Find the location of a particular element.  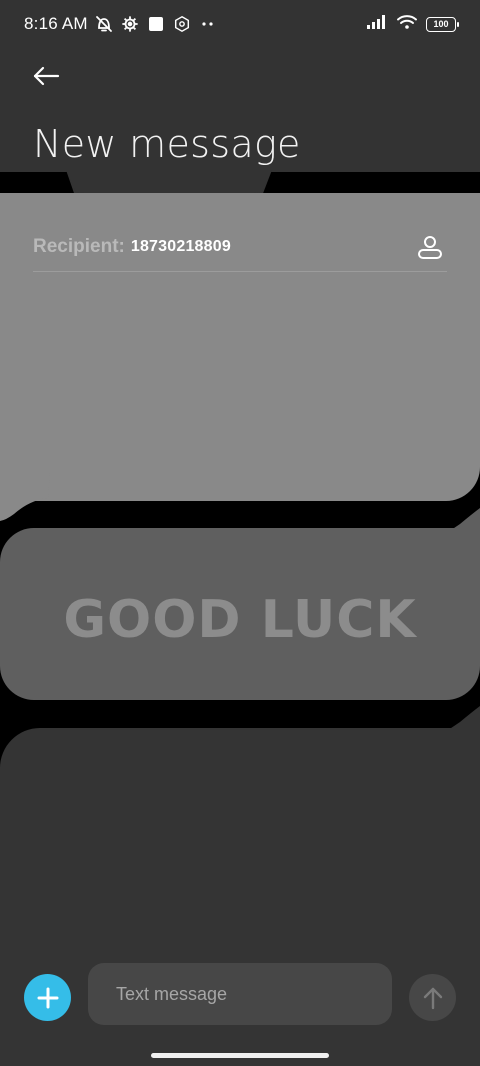

arrow-up-icon is located at coordinates (432, 998).